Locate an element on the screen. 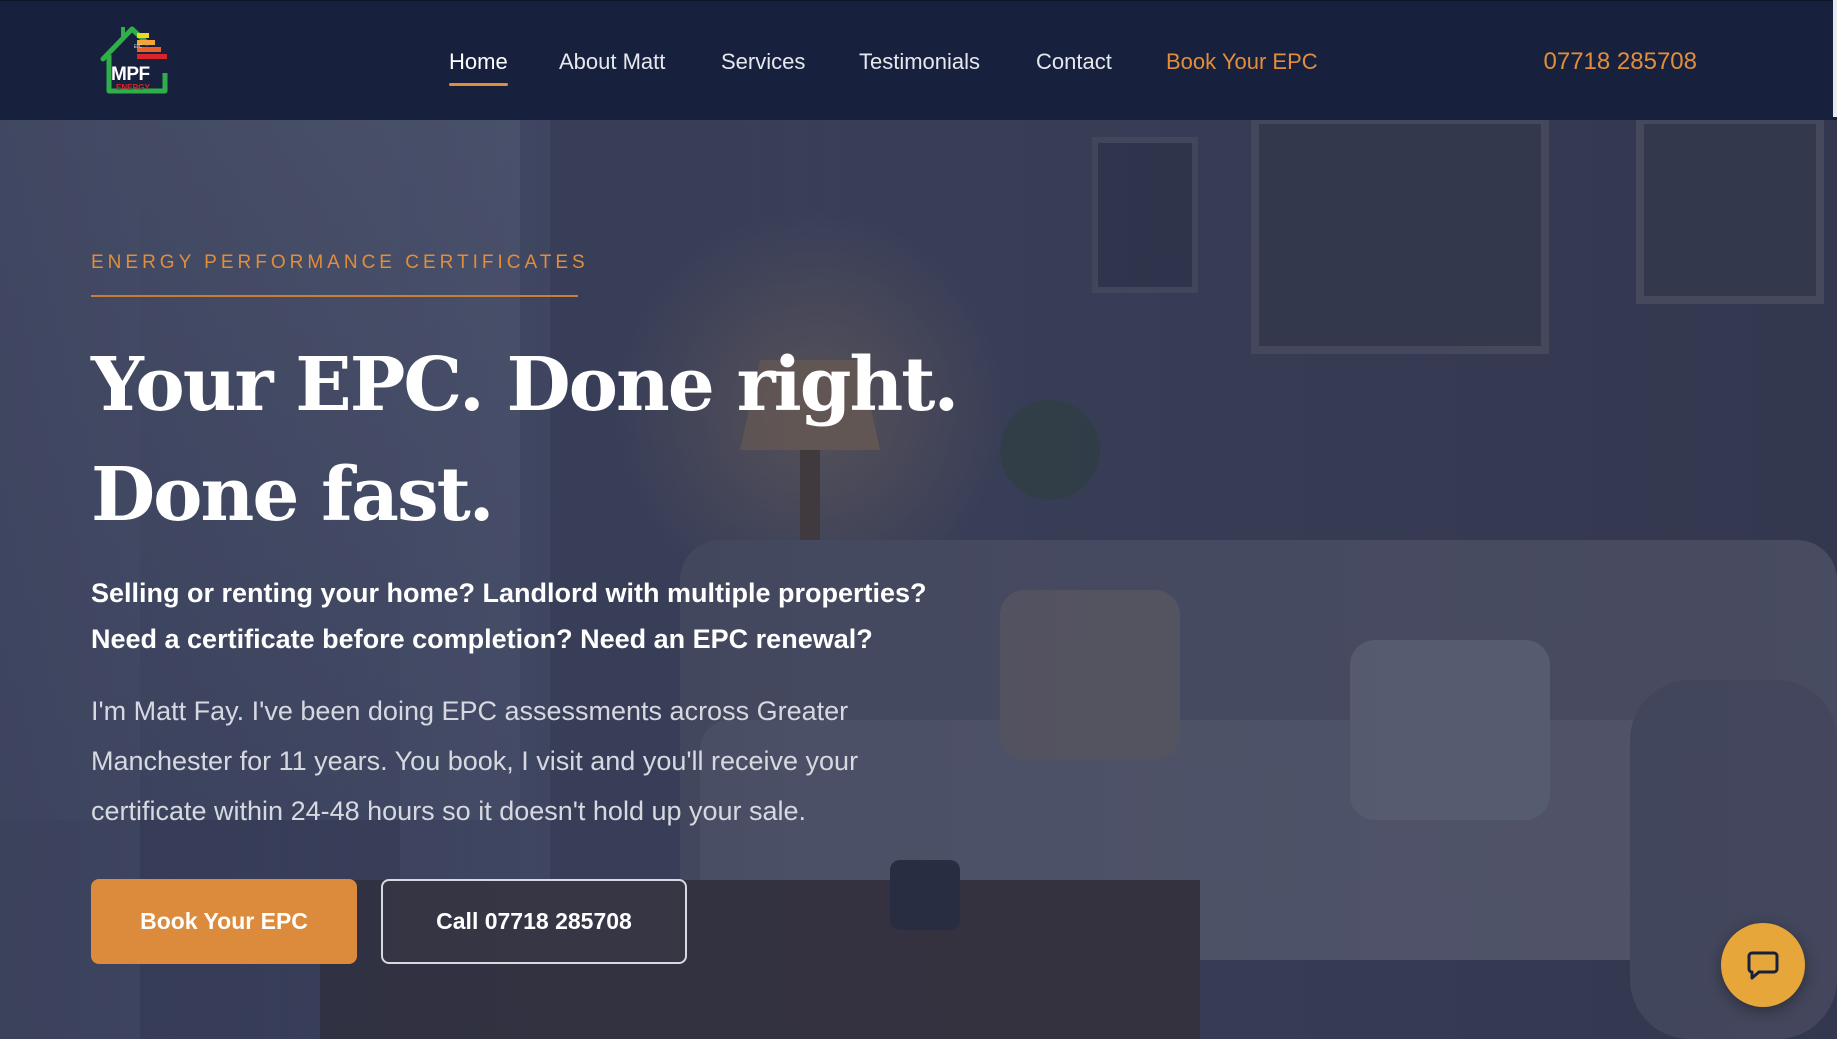 This screenshot has width=1837, height=1039. logo-subtext: ENERGY is located at coordinates (133, 87).